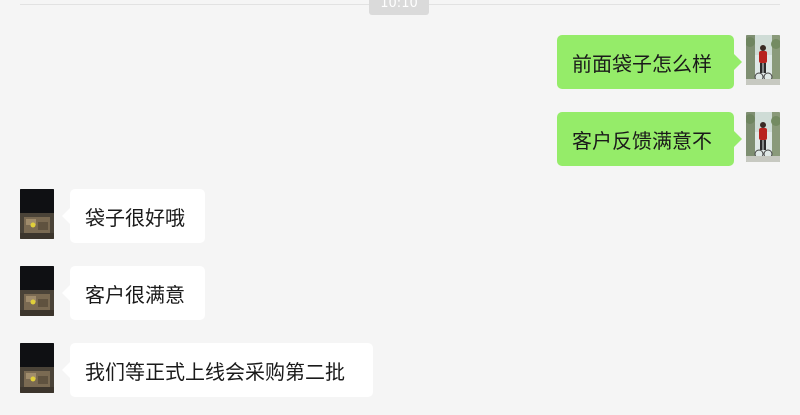 The width and height of the screenshot is (800, 415). I want to click on message-text: 我们等正式上线会采购第二批, so click(215, 371).